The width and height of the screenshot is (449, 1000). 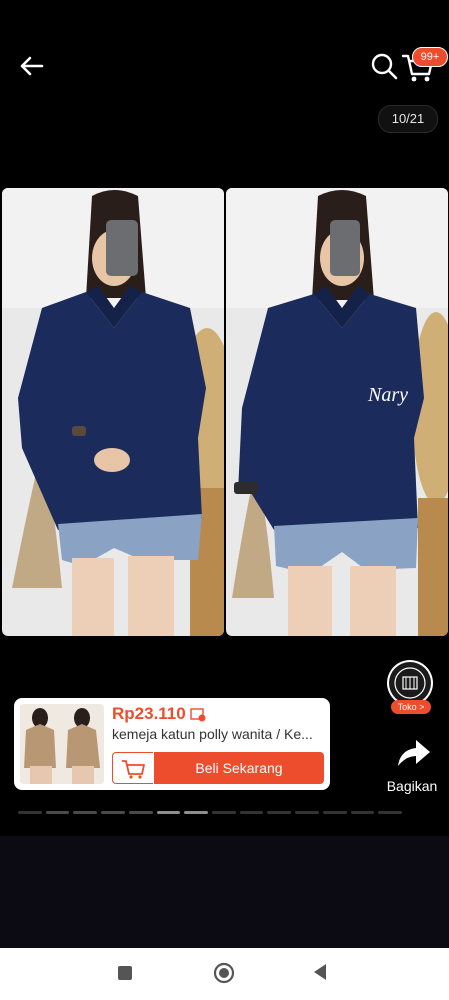 What do you see at coordinates (384, 66) in the screenshot?
I see `search-icon` at bounding box center [384, 66].